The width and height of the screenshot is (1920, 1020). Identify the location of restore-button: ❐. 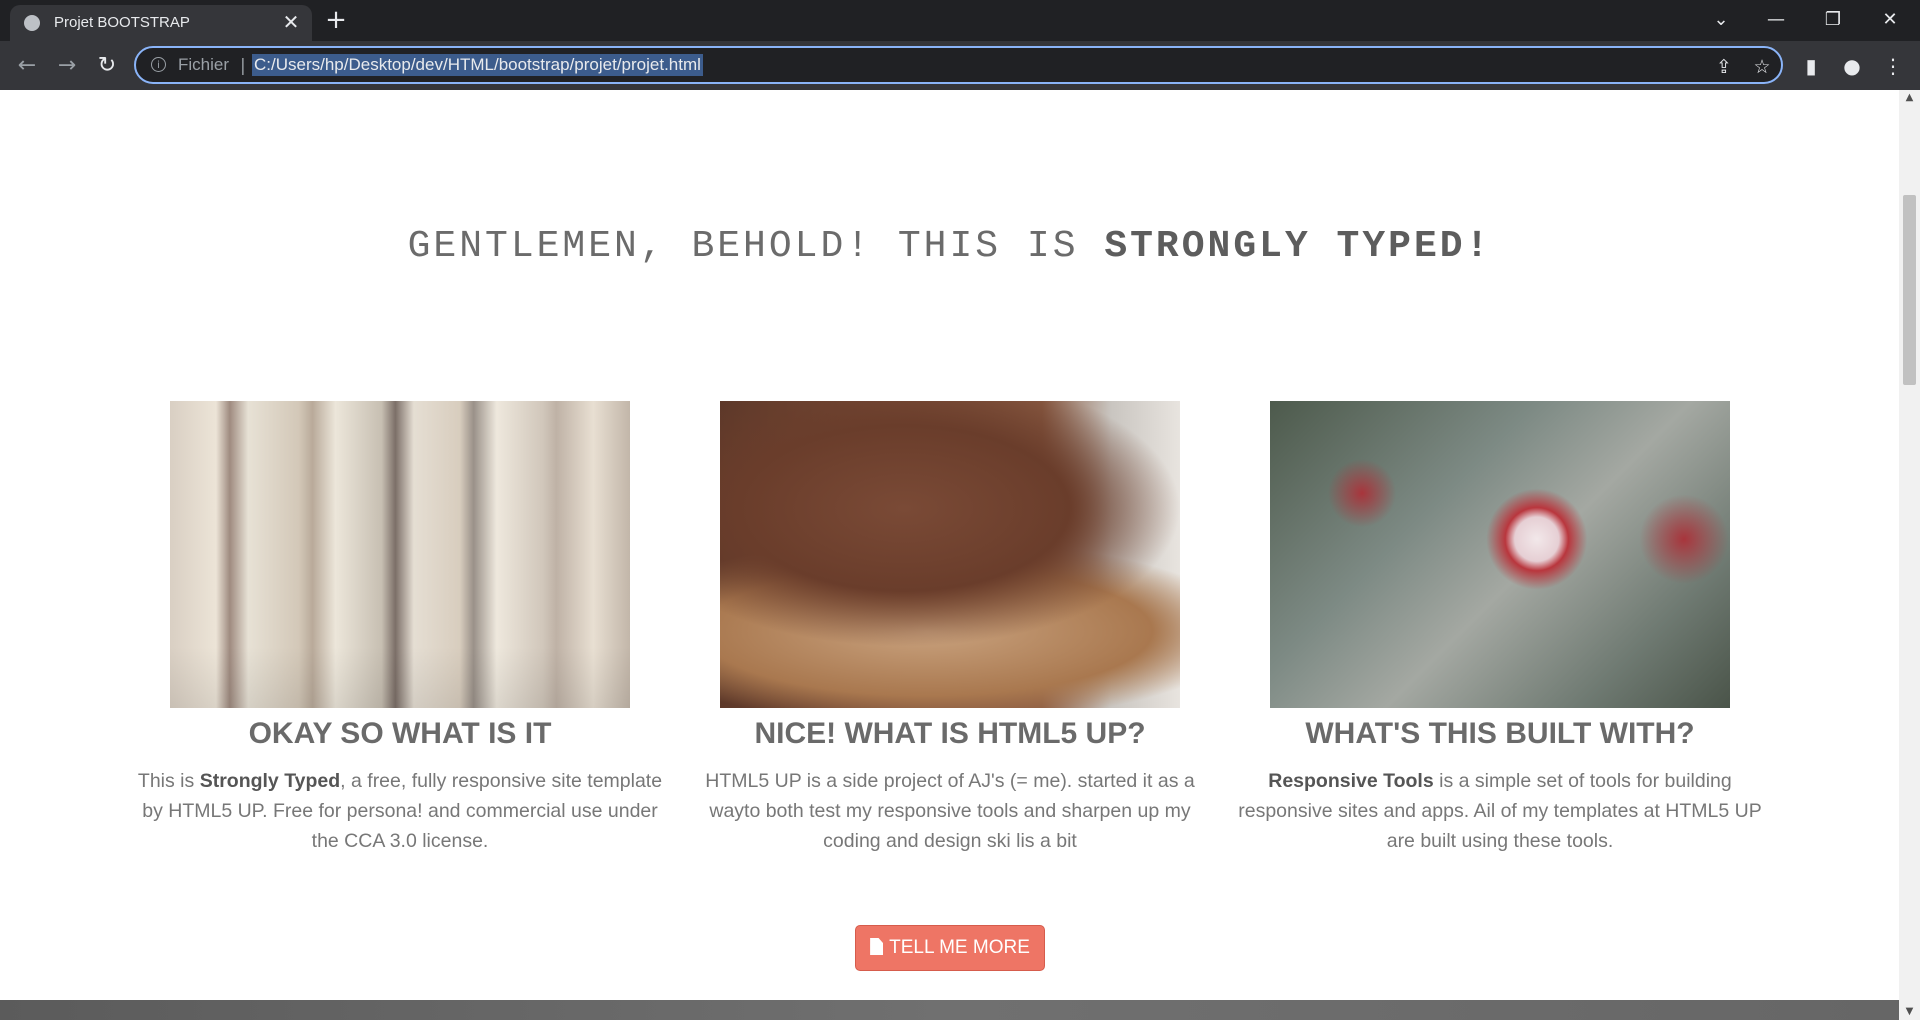
(1833, 20).